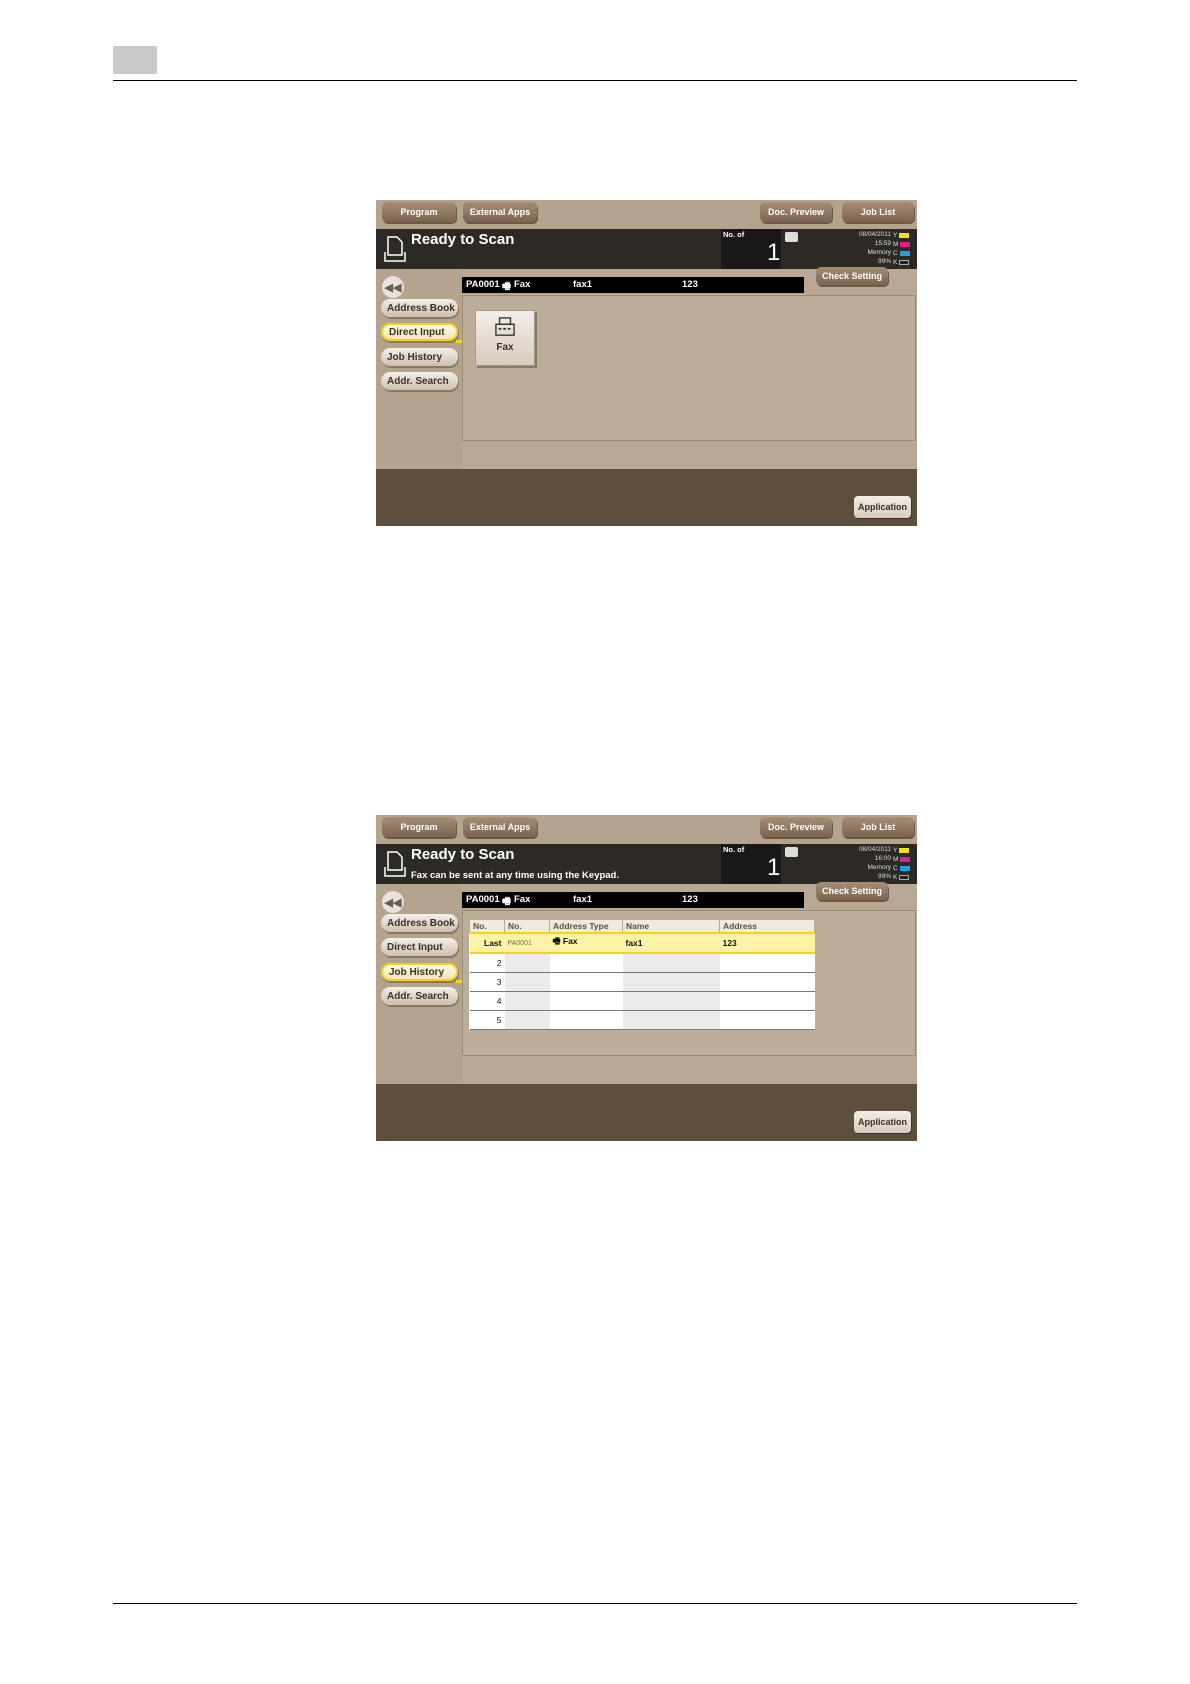 The width and height of the screenshot is (1190, 1684). I want to click on header-rule, so click(595, 80).